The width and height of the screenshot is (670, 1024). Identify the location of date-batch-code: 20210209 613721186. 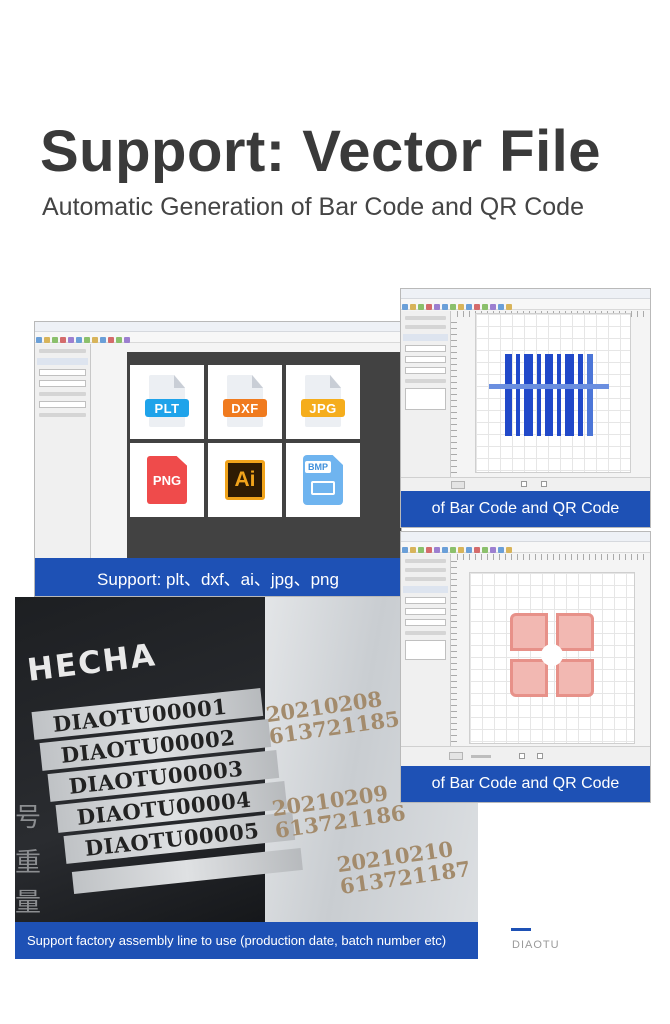
(338, 811).